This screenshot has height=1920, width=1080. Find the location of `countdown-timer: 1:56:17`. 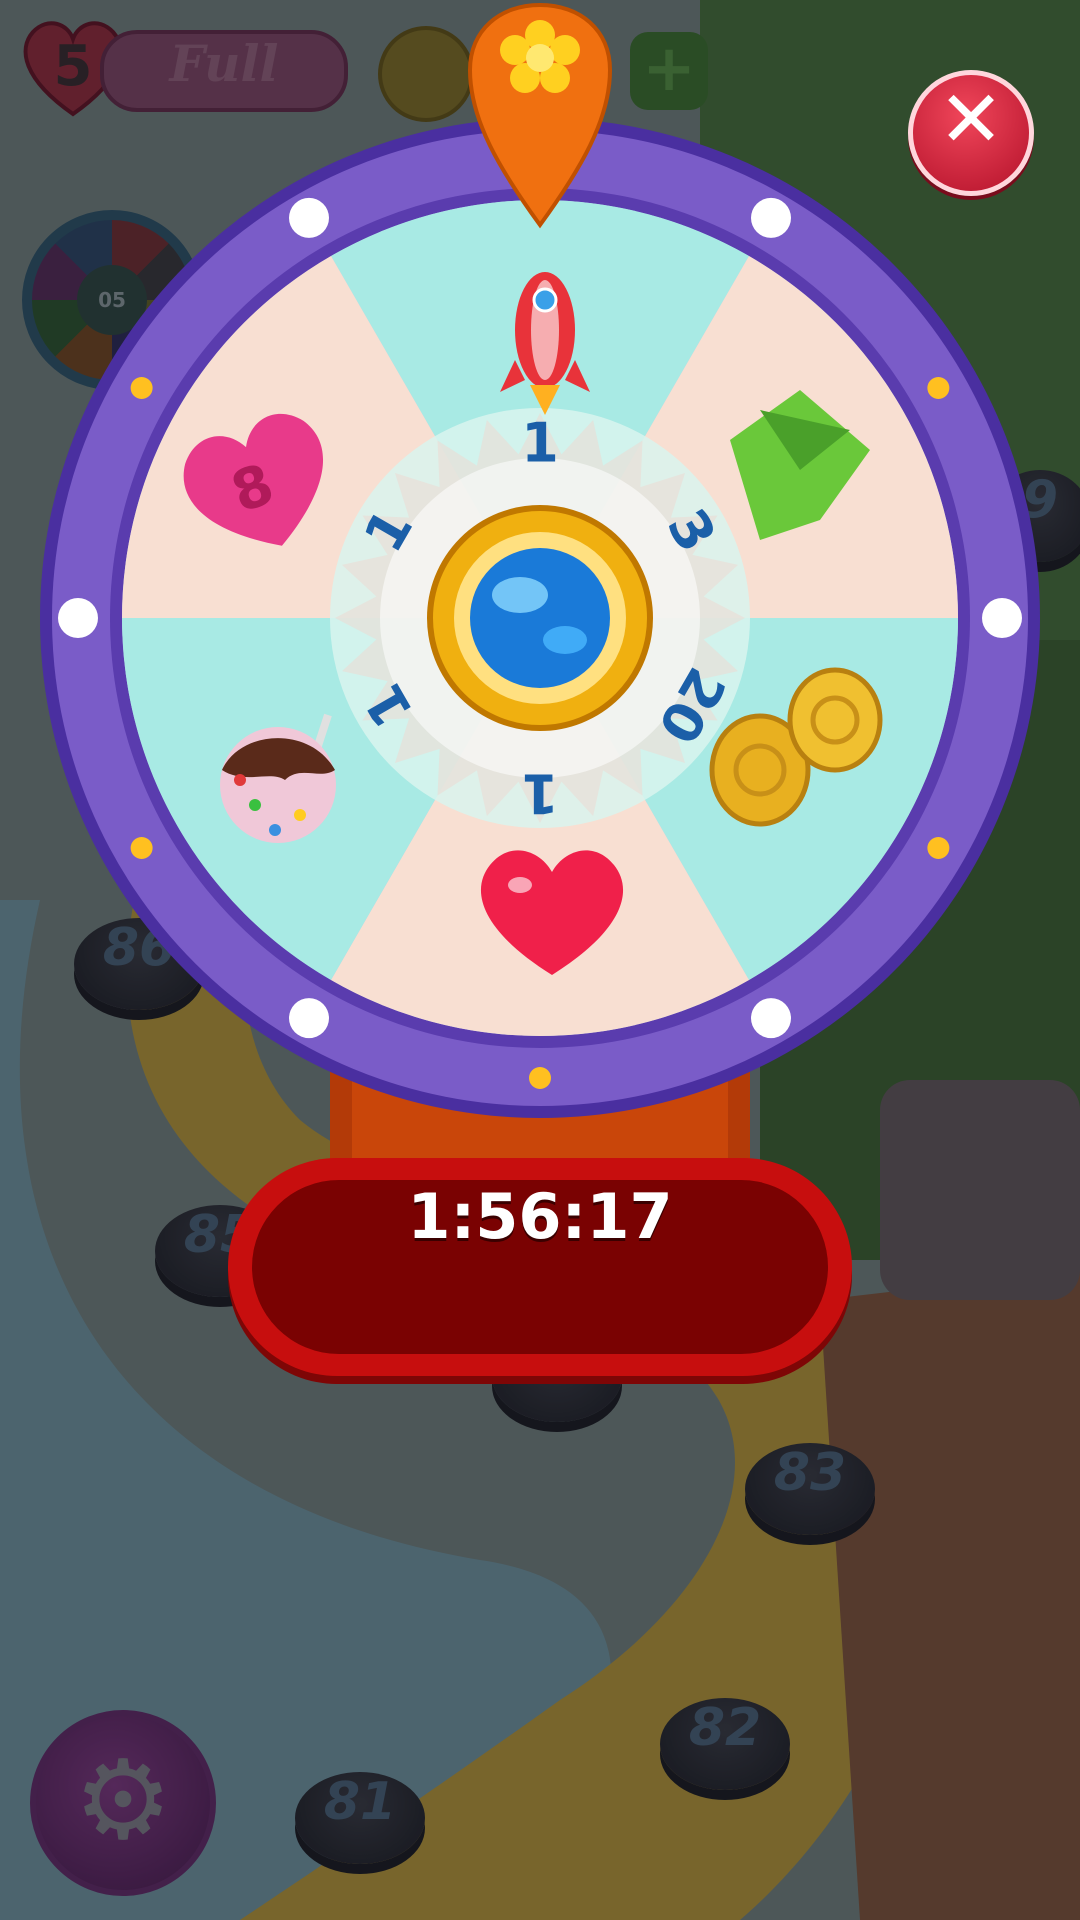

countdown-timer: 1:56:17 is located at coordinates (540, 1216).